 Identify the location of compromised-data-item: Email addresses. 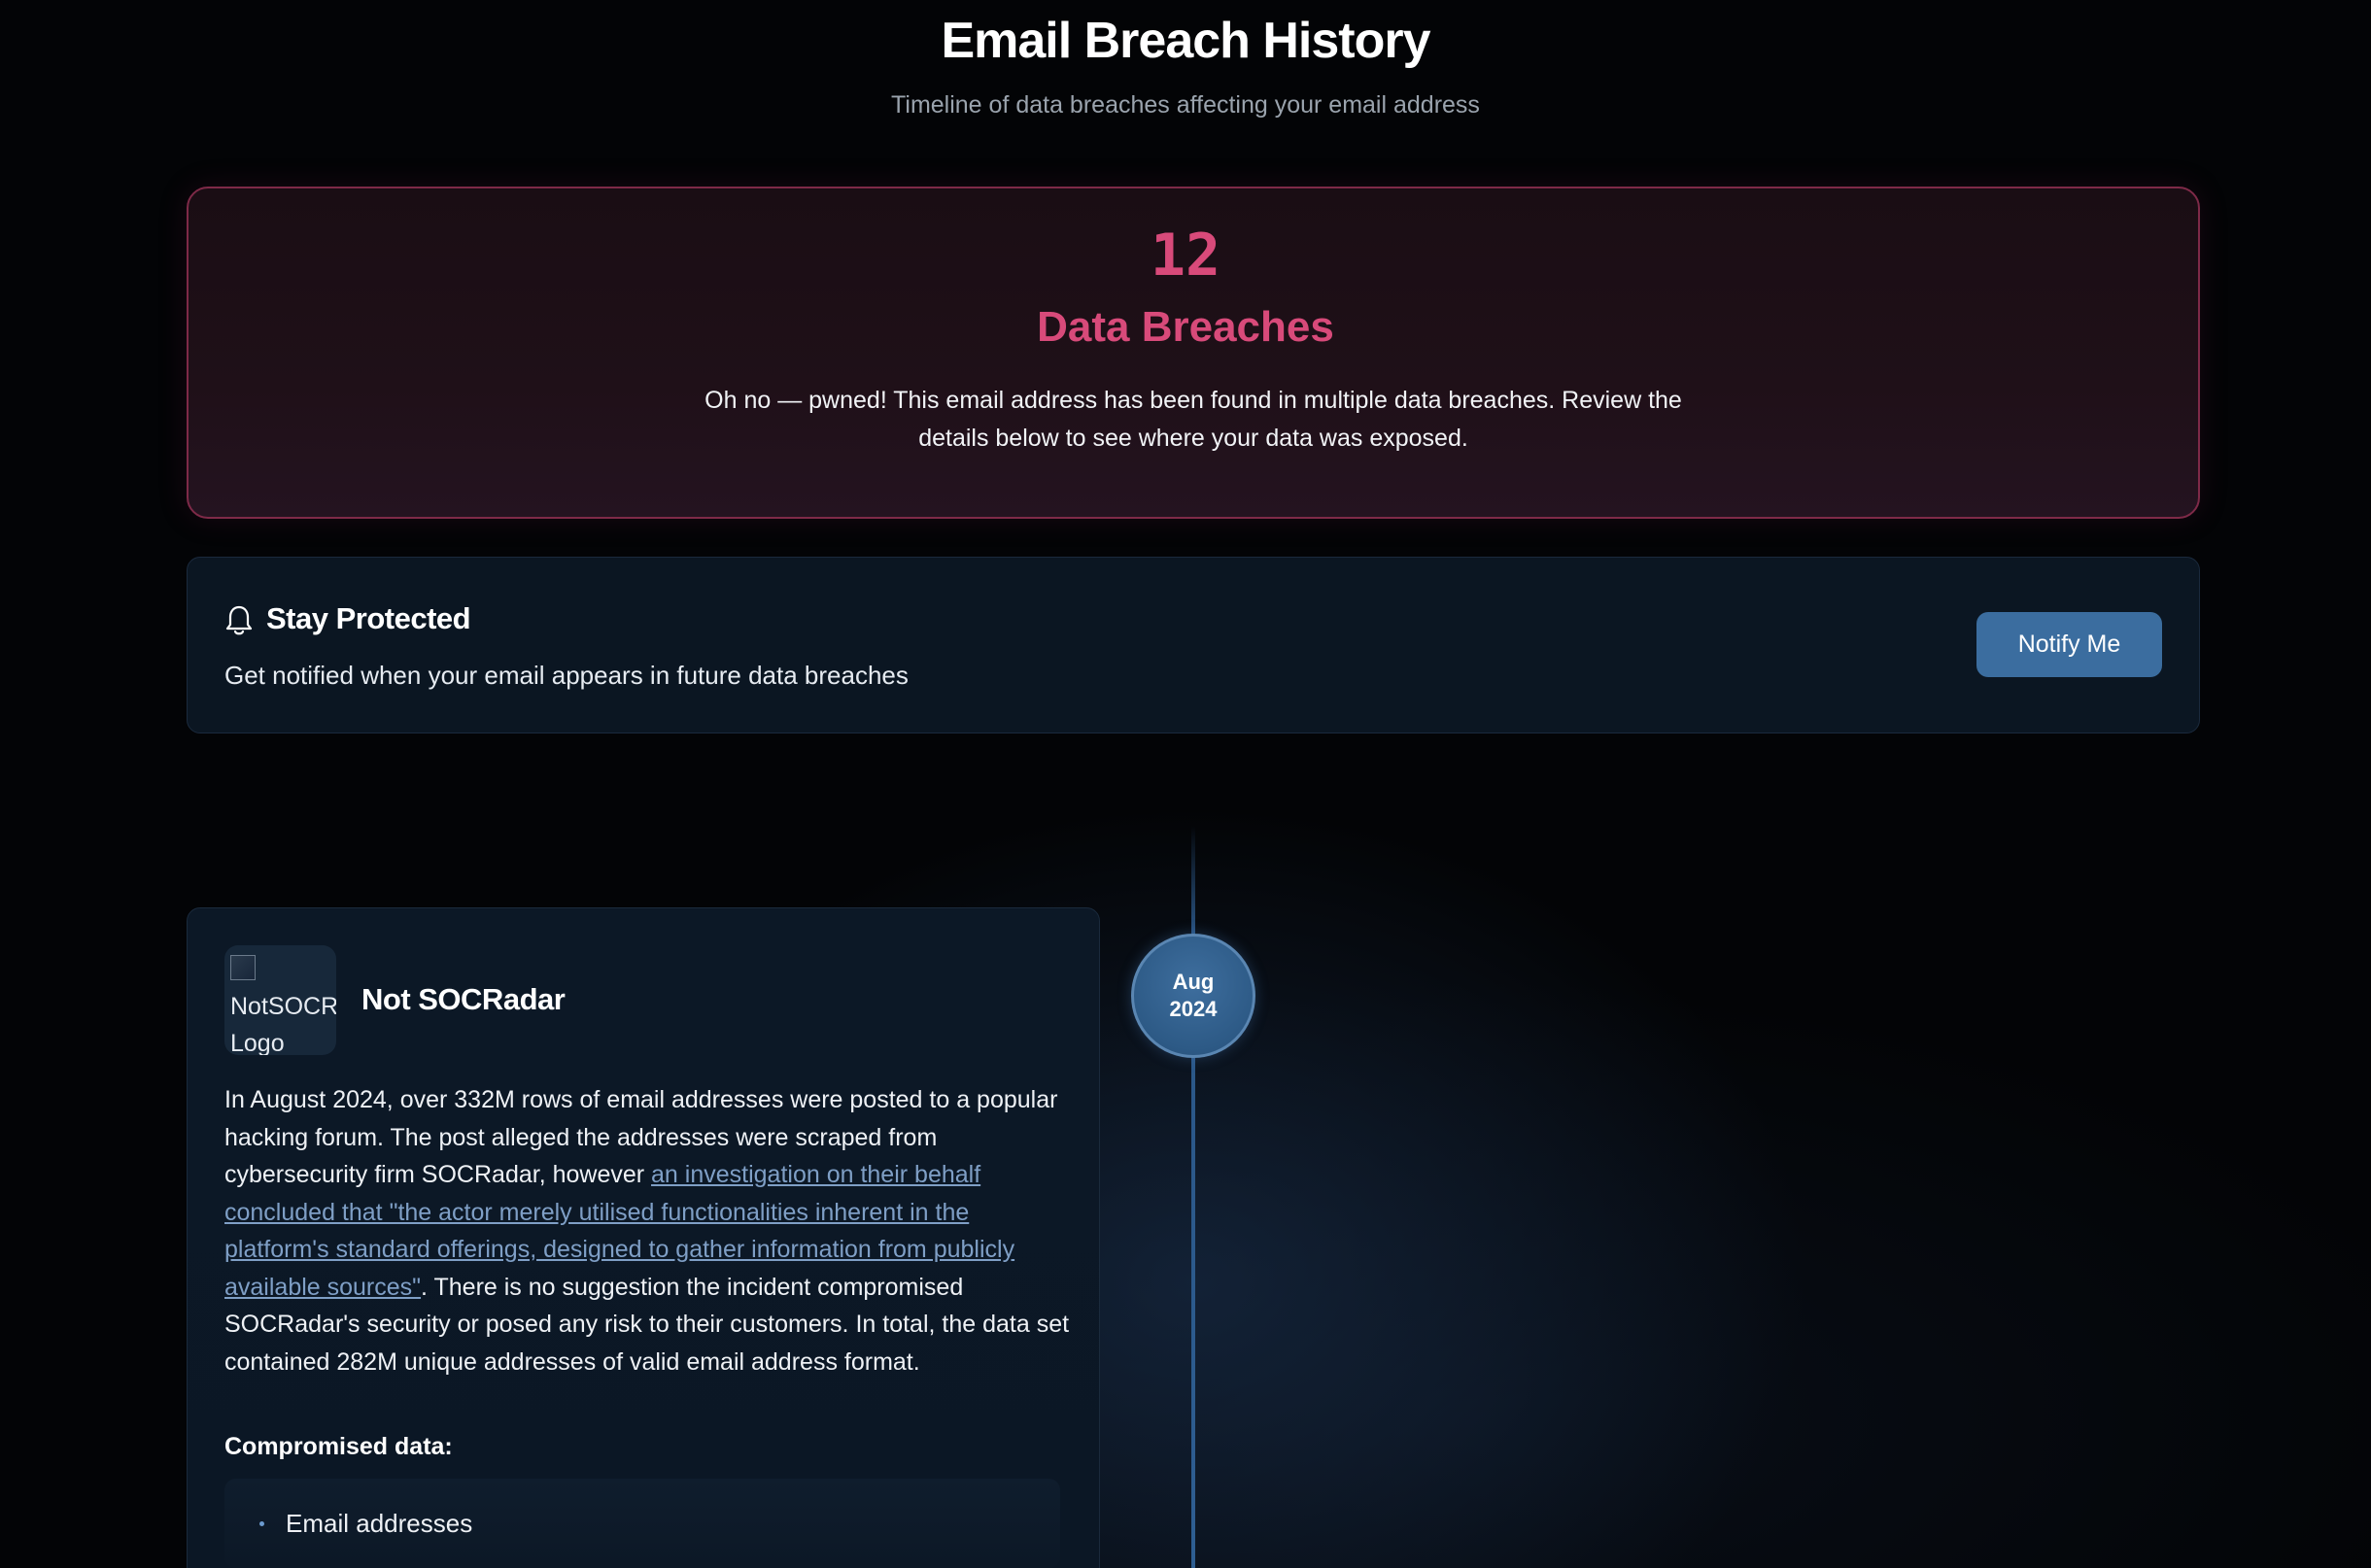
(365, 1524).